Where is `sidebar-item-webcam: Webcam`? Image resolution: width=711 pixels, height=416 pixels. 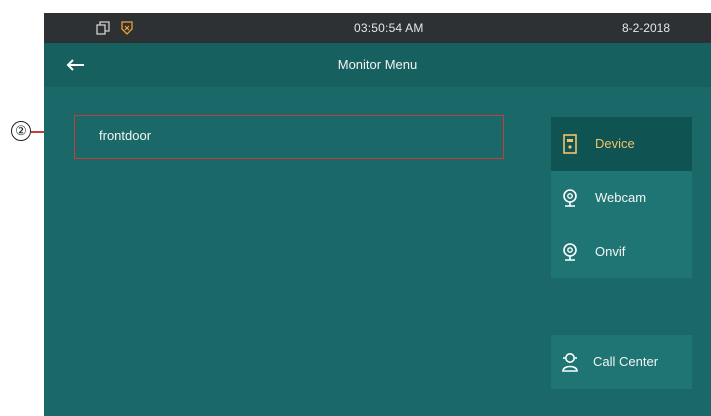
sidebar-item-webcam: Webcam is located at coordinates (621, 198).